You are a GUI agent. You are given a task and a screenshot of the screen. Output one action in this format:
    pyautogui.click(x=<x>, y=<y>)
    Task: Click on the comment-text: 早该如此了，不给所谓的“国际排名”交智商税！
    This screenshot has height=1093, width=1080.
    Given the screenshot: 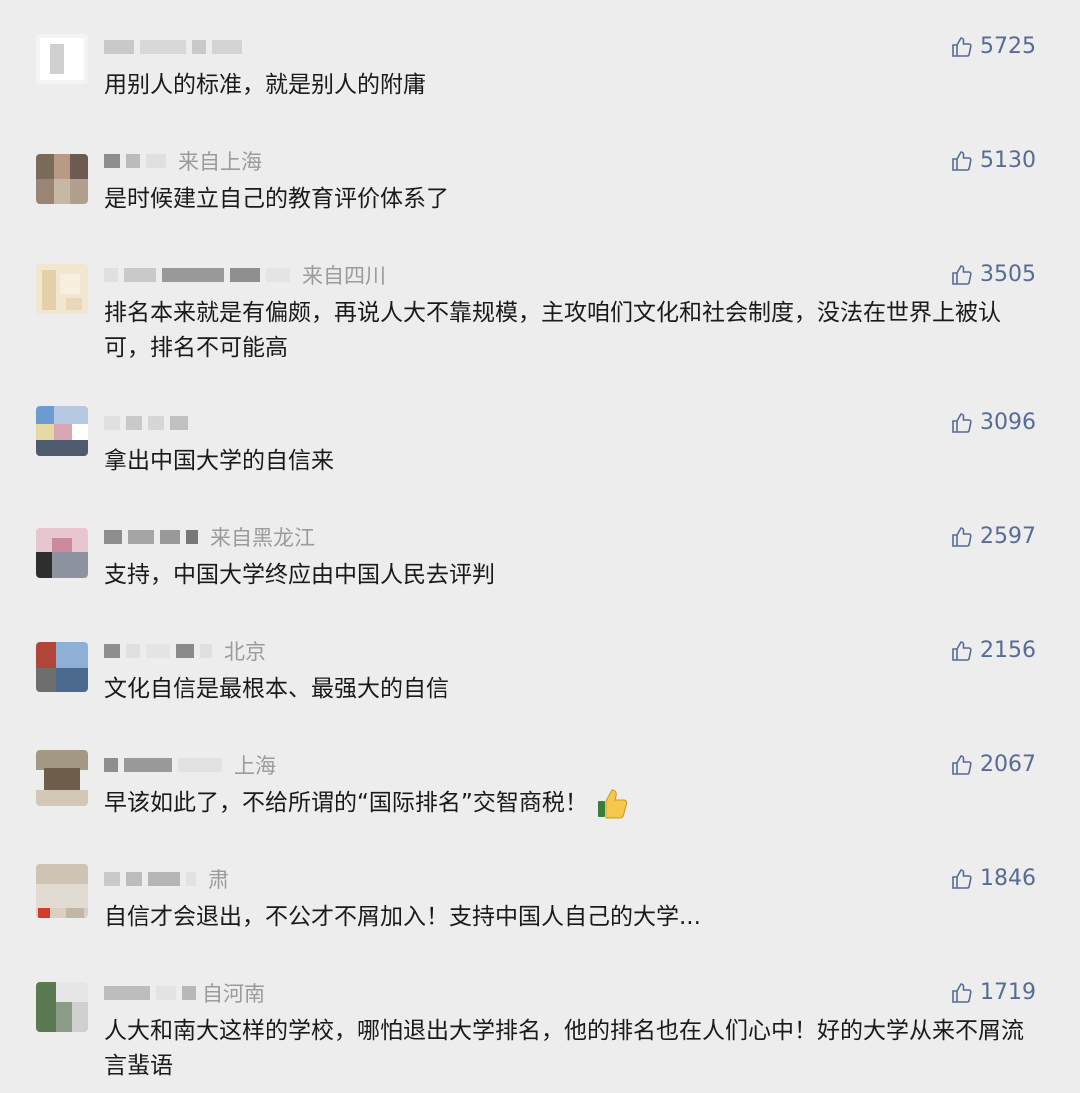 What is the action you would take?
    pyautogui.click(x=569, y=803)
    